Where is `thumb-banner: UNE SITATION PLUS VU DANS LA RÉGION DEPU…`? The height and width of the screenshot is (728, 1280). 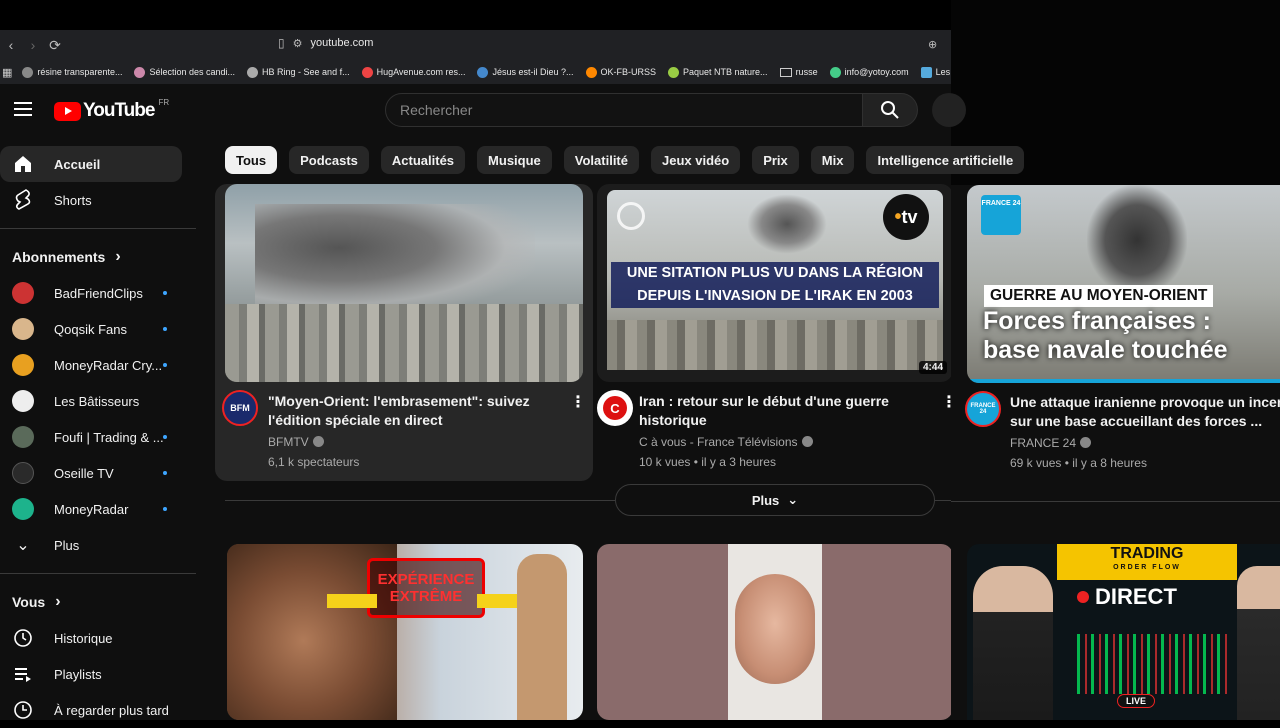
thumb-banner: UNE SITATION PLUS VU DANS LA RÉGION DEPU… is located at coordinates (775, 285).